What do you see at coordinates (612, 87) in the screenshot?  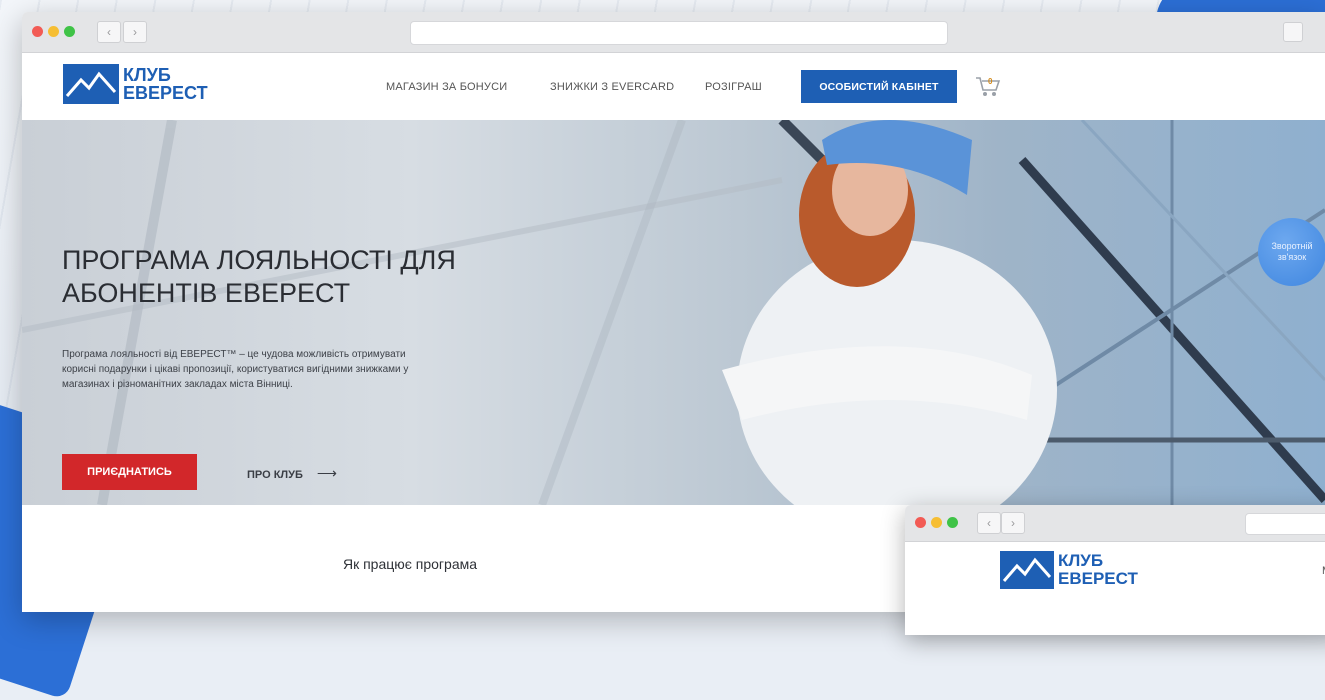 I see `nav-discounts-link: ЗНИЖКИ З EVERCARD` at bounding box center [612, 87].